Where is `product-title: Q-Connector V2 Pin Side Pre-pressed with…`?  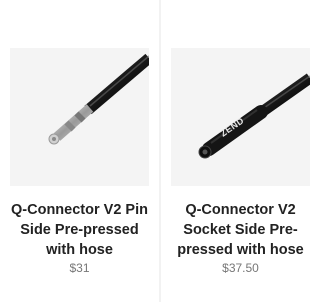
product-title: Q-Connector V2 Pin Side Pre-pressed with… is located at coordinates (79, 230).